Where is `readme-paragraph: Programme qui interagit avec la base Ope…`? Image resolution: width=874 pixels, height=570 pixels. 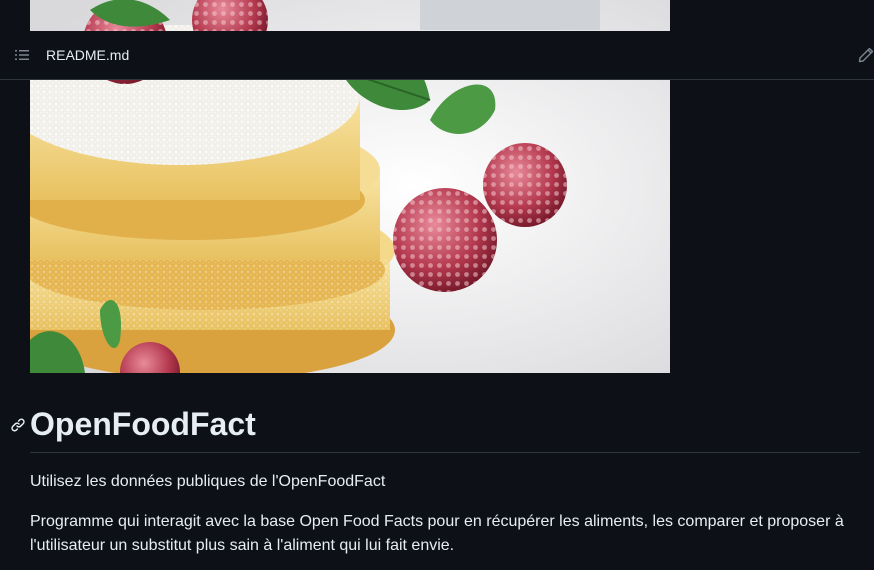
readme-paragraph: Programme qui interagit avec la base Ope… is located at coordinates (437, 533).